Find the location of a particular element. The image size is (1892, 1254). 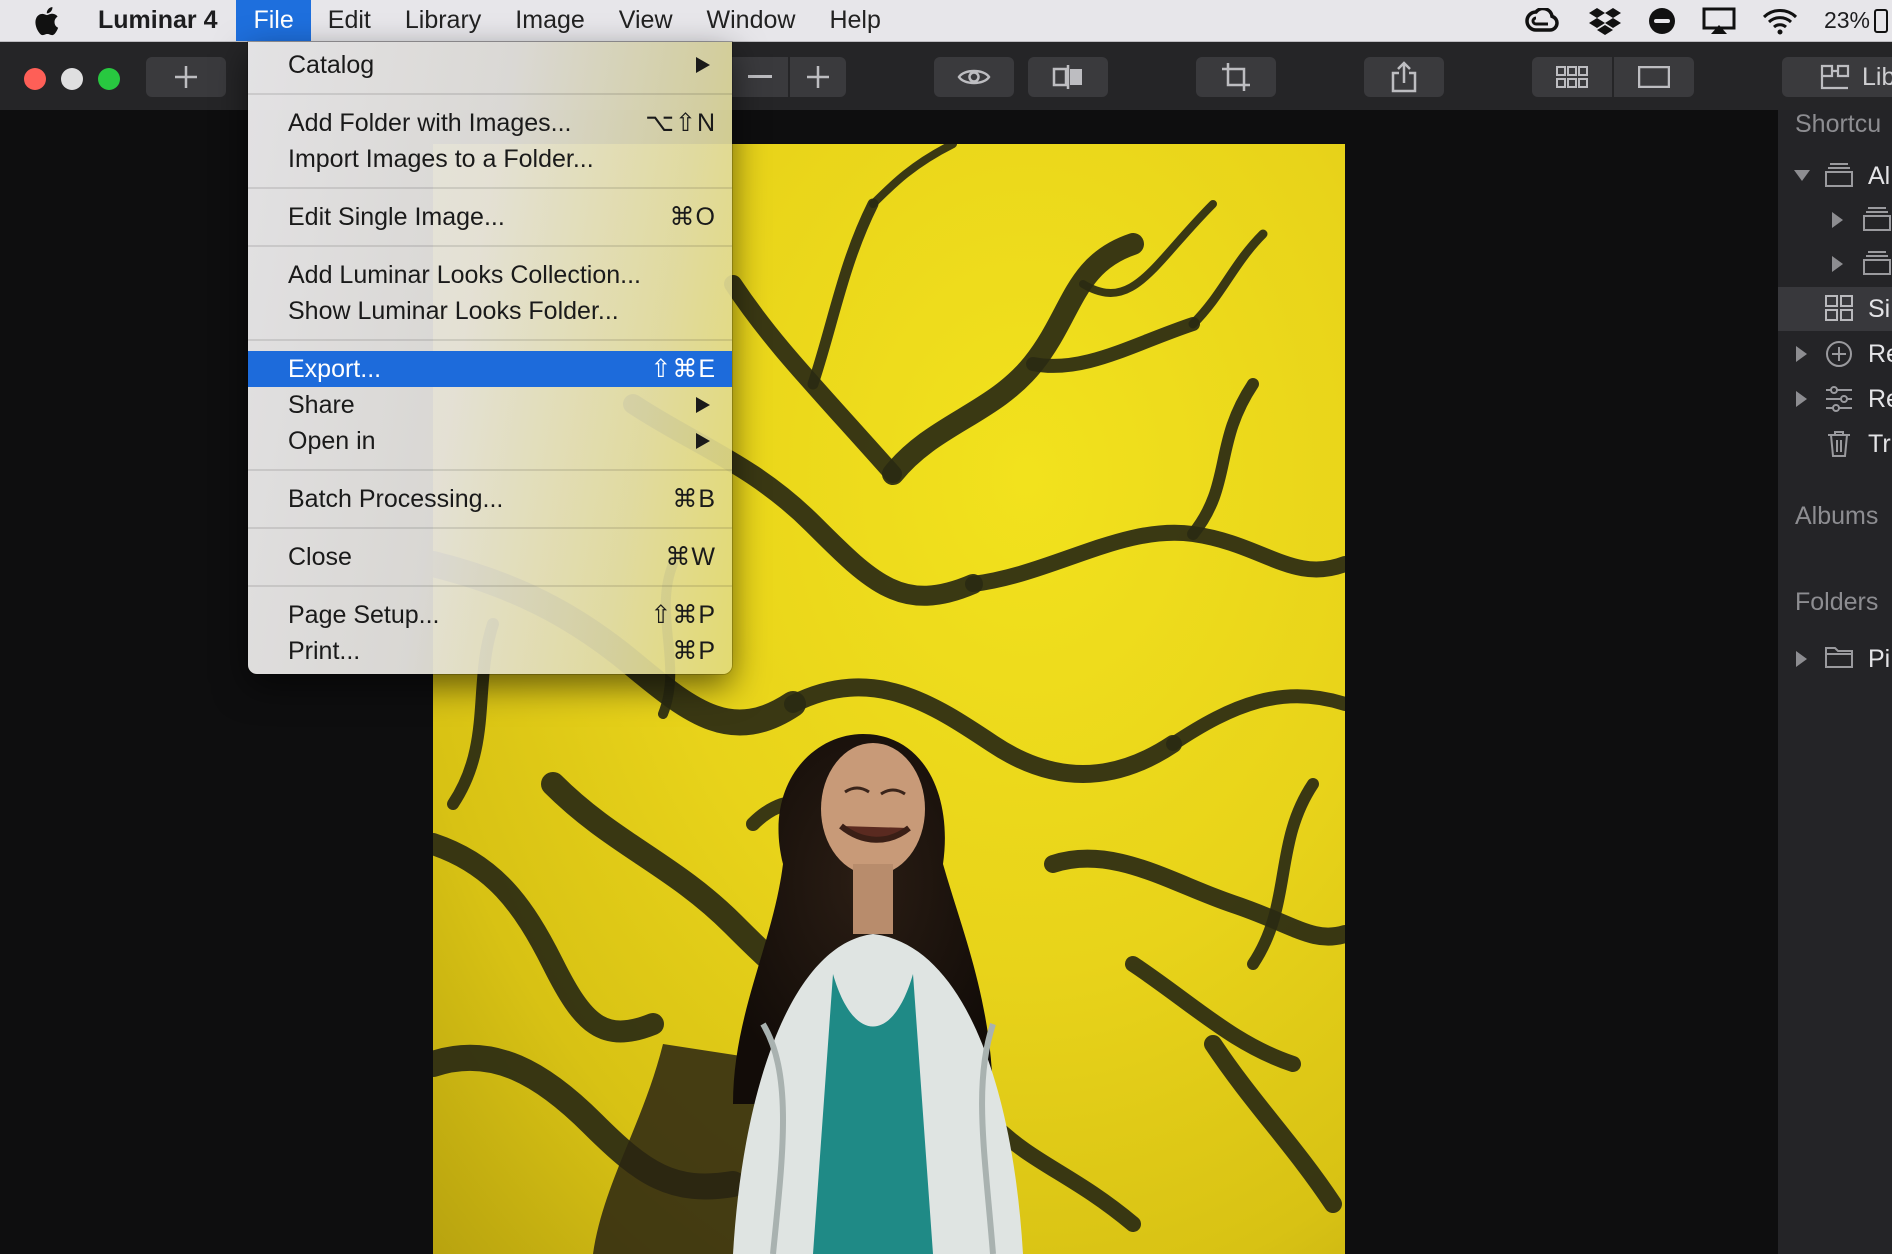

menu-item-shortcut: ⌘P is located at coordinates (694, 651).